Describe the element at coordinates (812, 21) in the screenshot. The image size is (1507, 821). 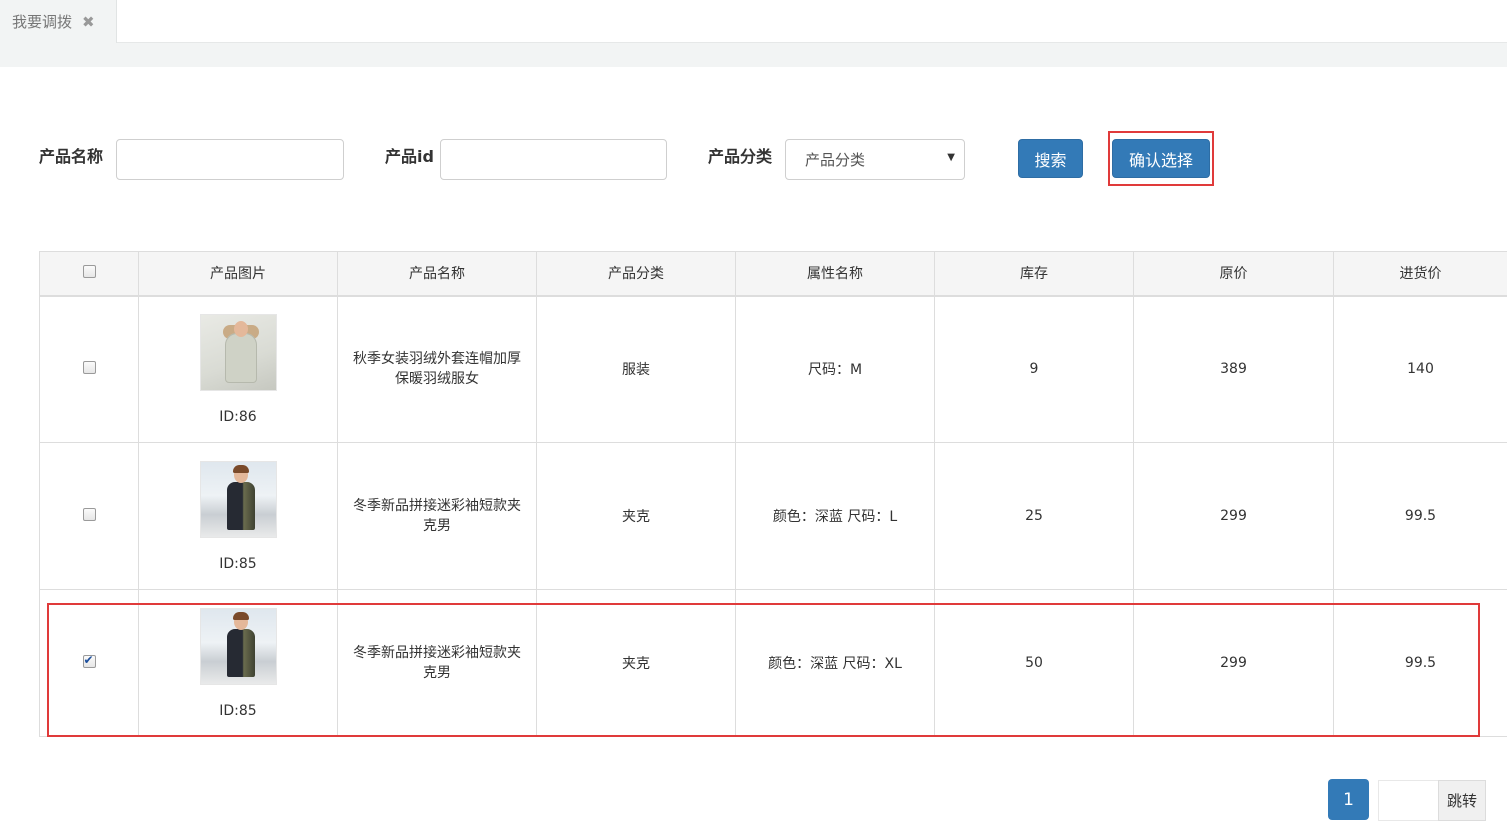
I see `tab-strip-empty` at that location.